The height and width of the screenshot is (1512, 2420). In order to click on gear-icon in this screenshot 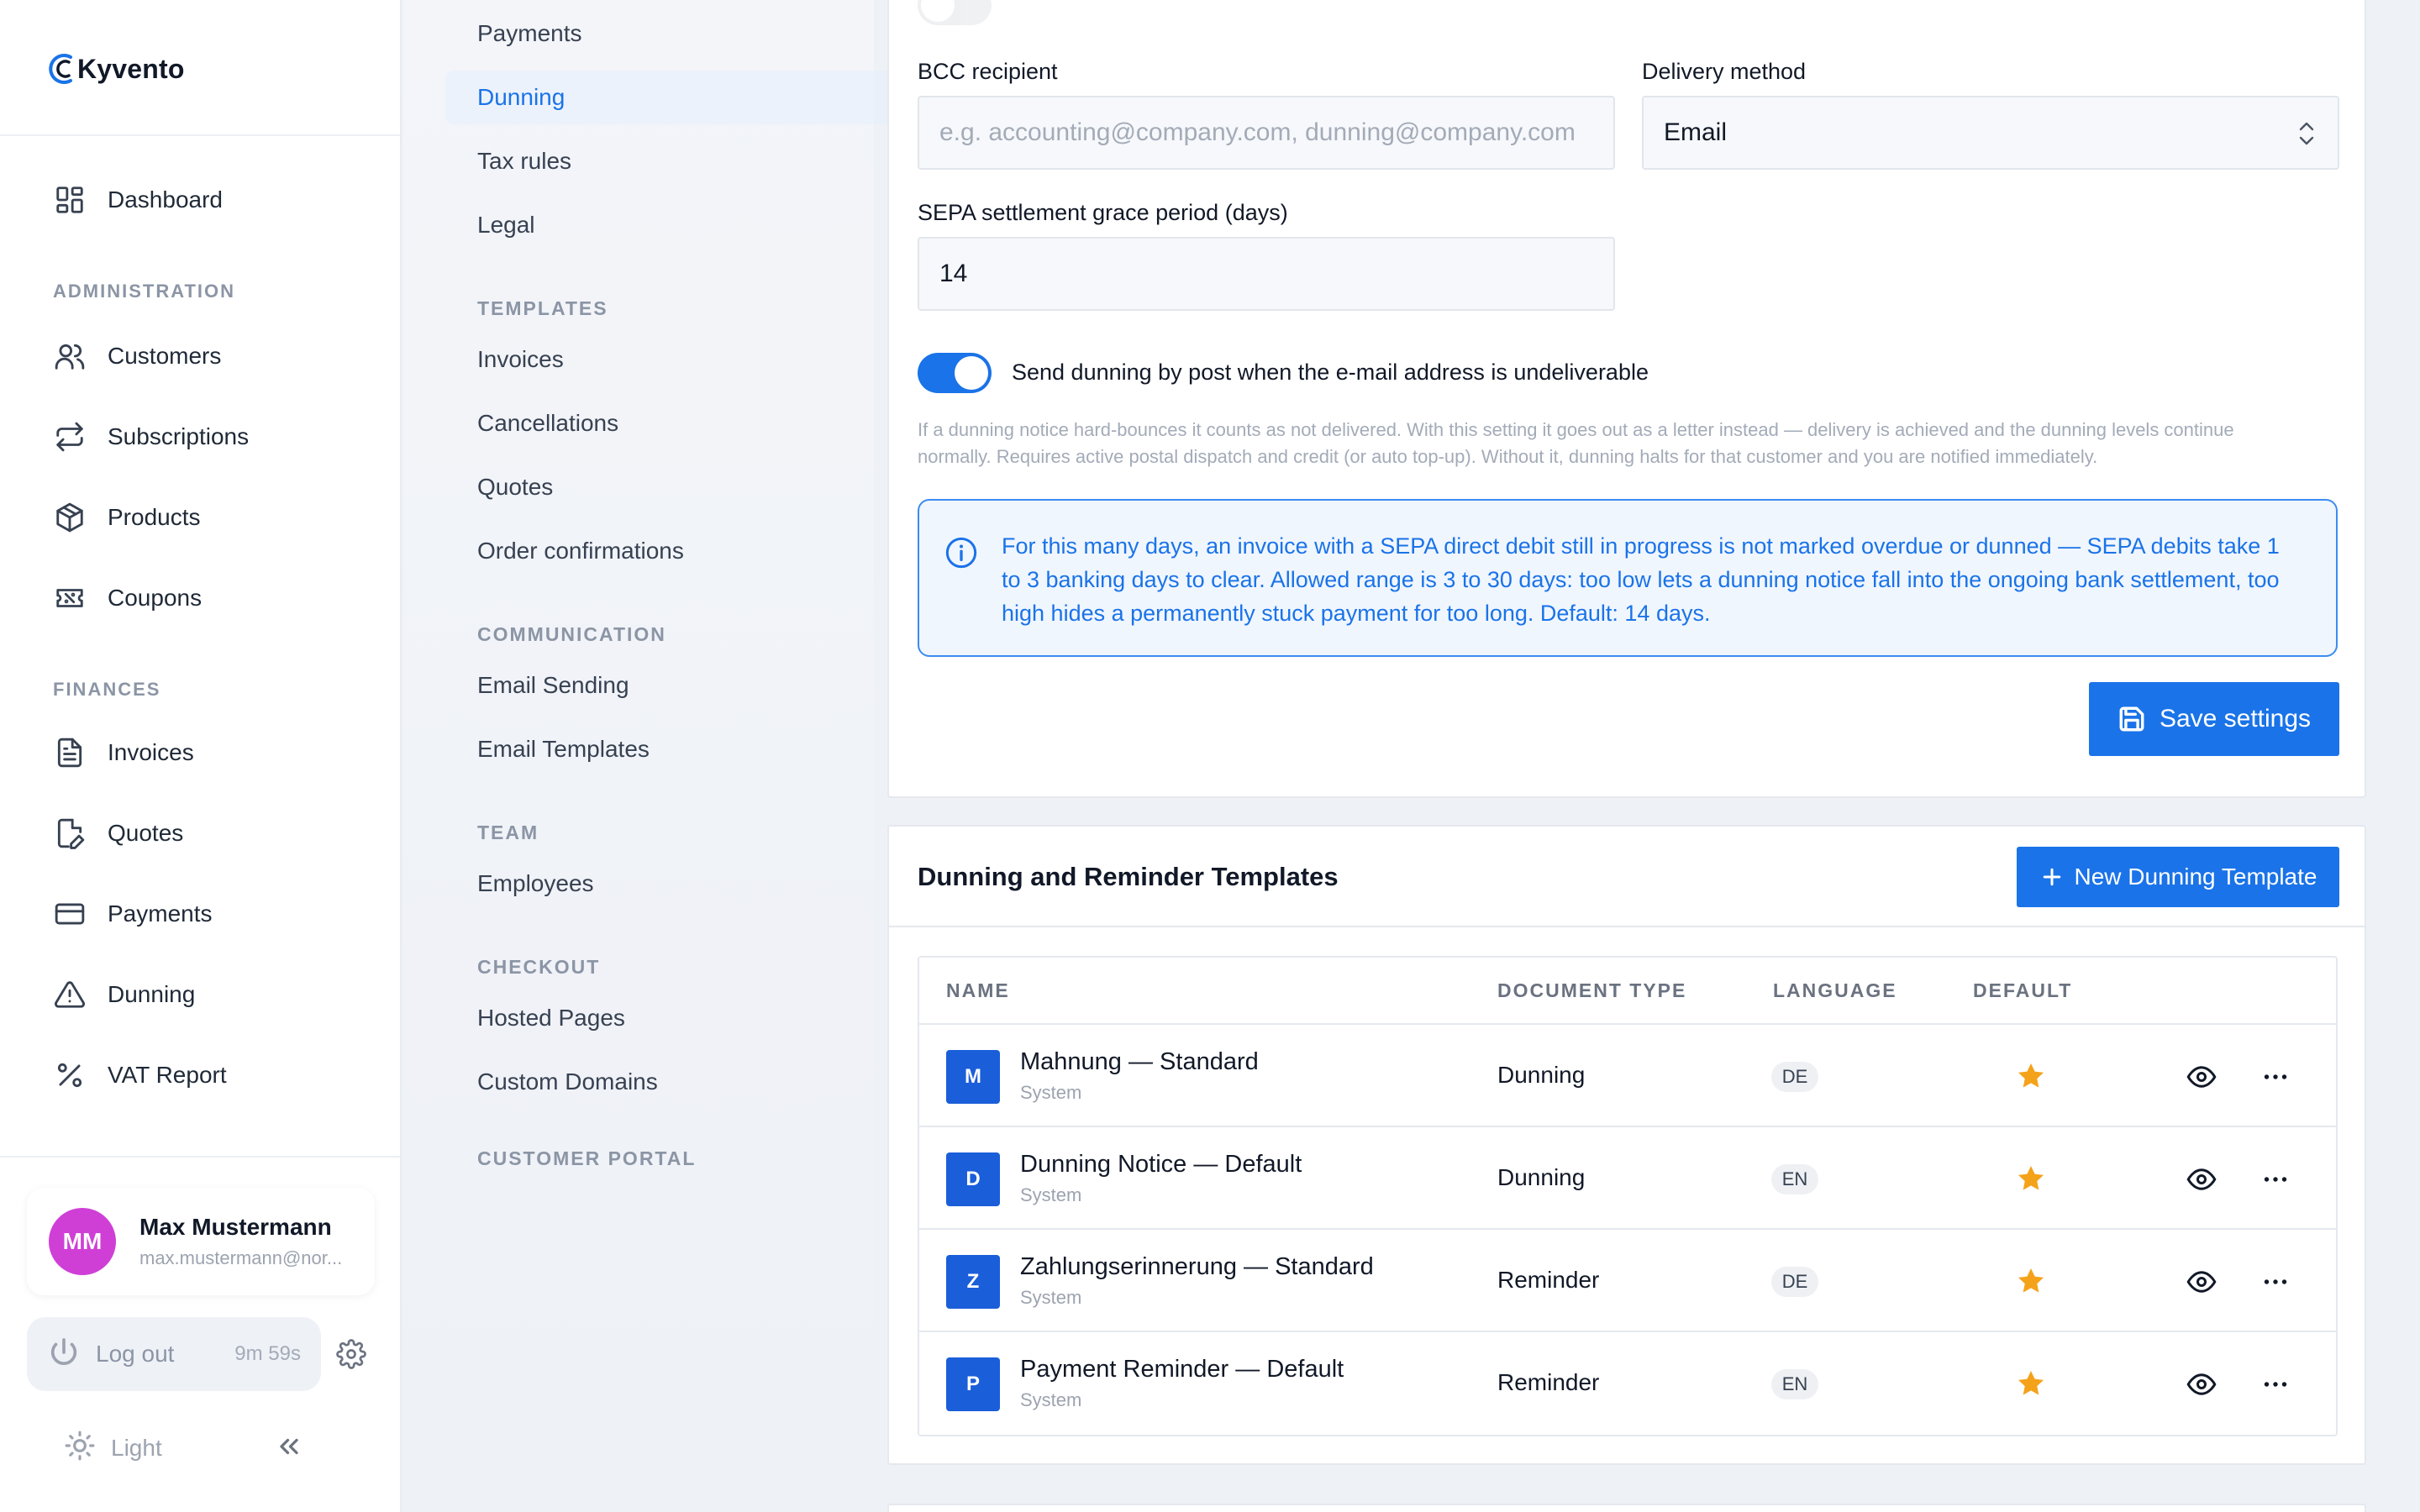, I will do `click(351, 1354)`.